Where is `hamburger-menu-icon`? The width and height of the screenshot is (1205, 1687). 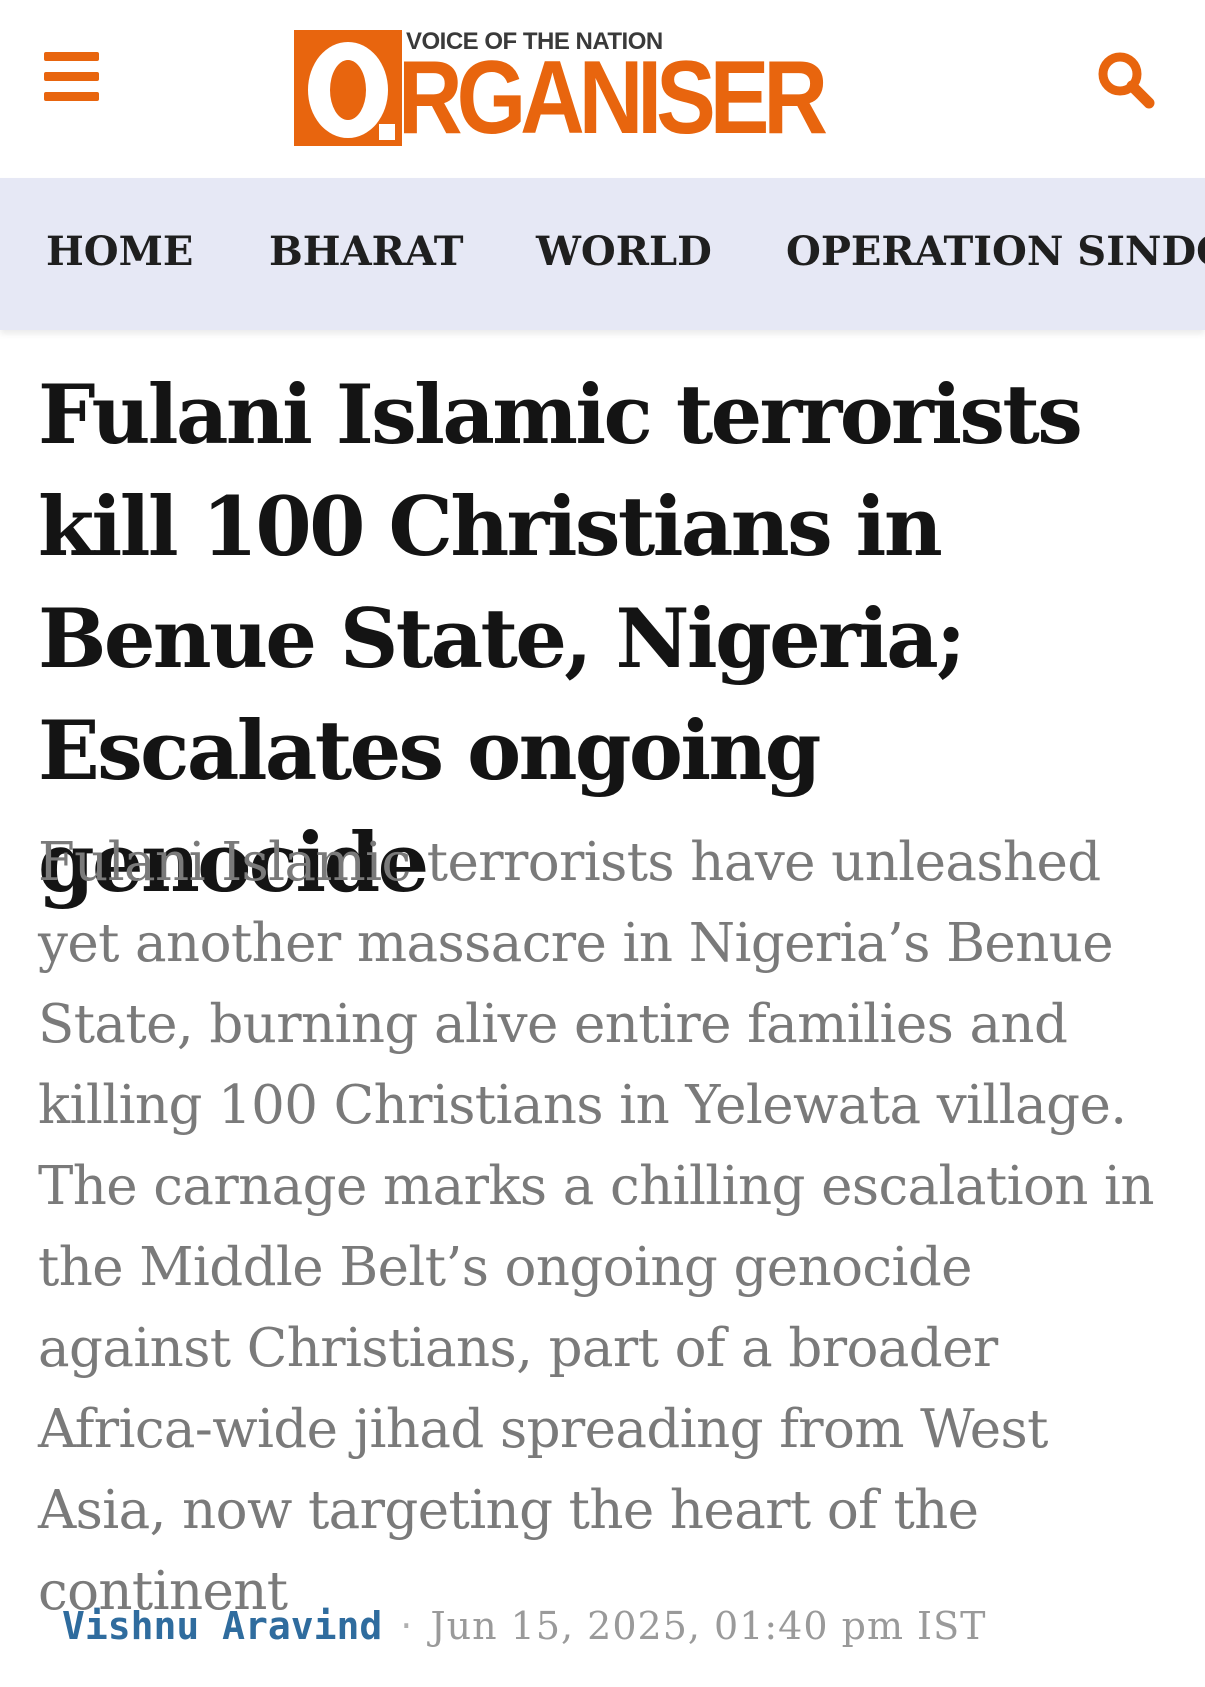 hamburger-menu-icon is located at coordinates (72, 76).